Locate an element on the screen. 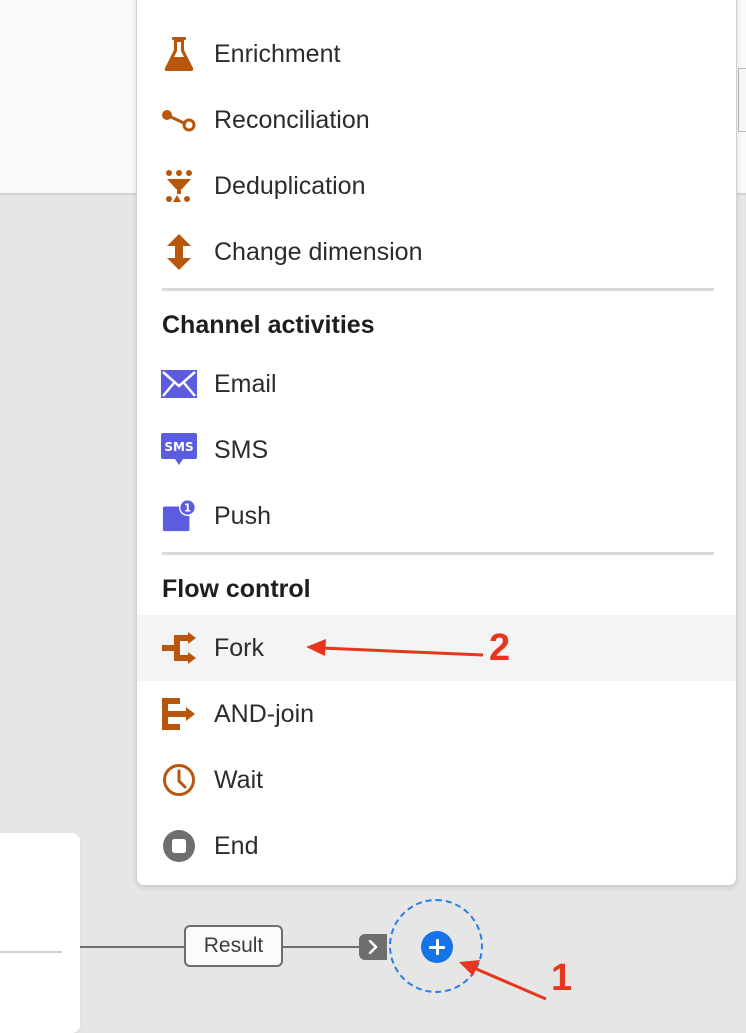 The height and width of the screenshot is (1033, 746). annotation-marker-1: 1 is located at coordinates (562, 978).